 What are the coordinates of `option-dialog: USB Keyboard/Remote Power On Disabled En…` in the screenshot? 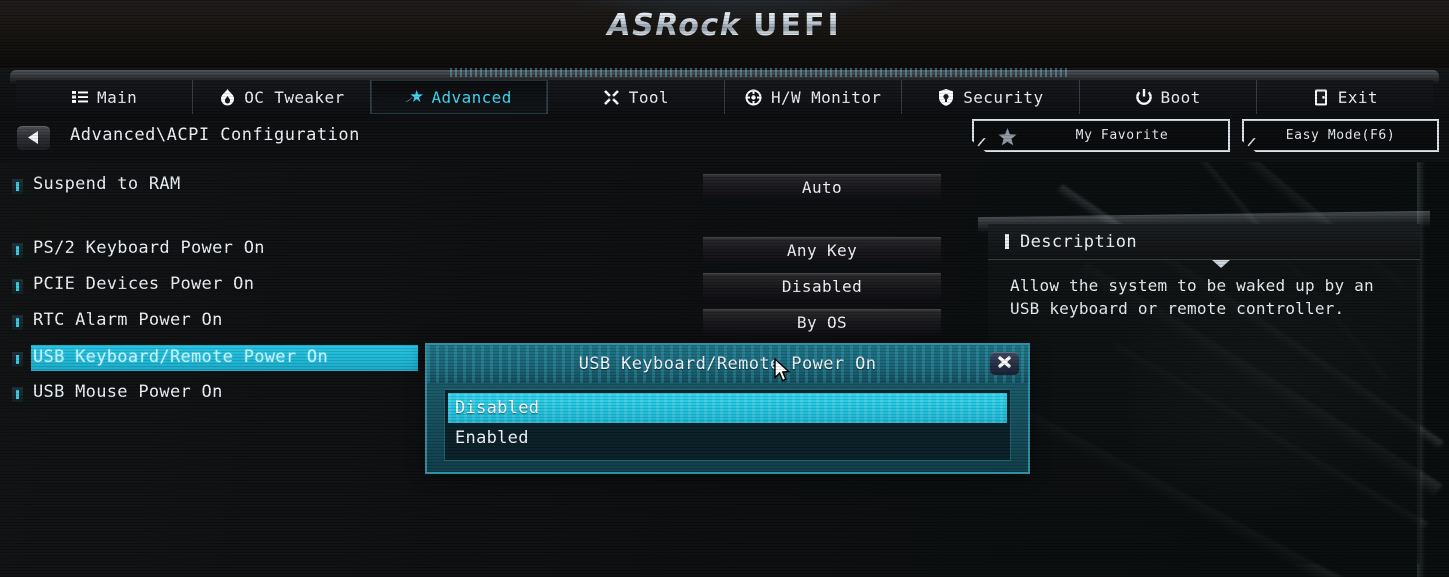 It's located at (727, 408).